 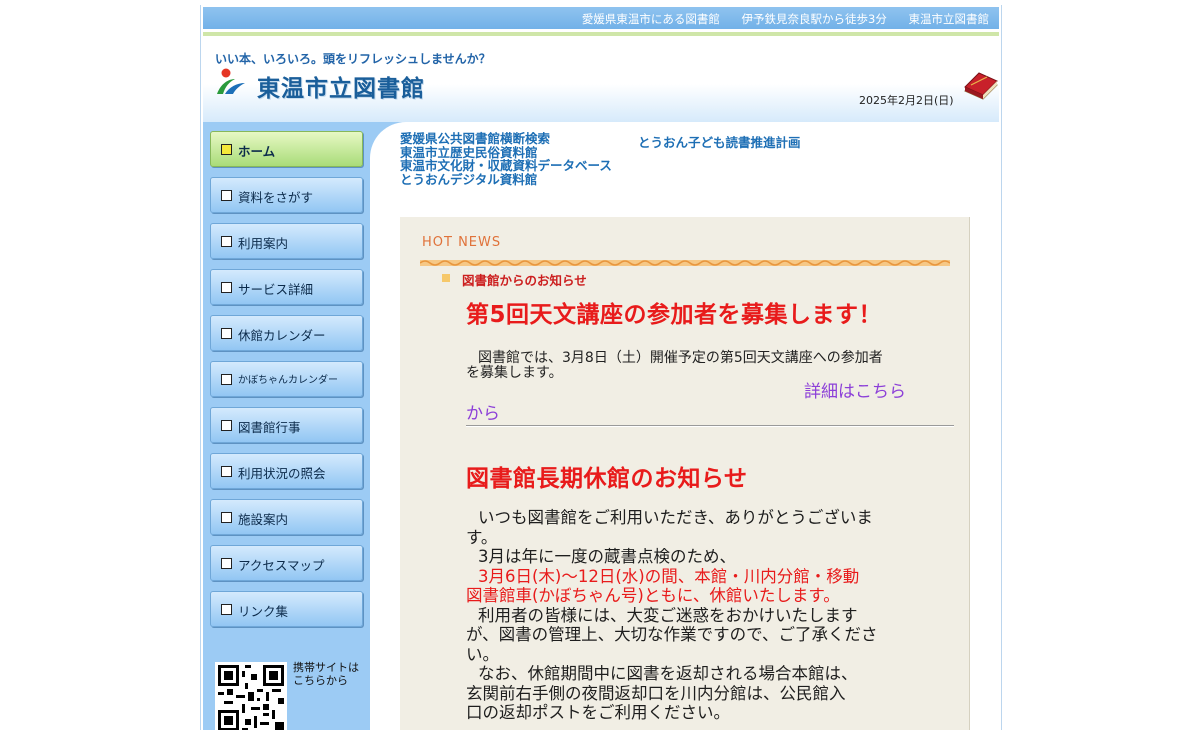 I want to click on top-links: 愛媛県東温市にある図書館 伊予鉄見奈良駅から徒歩3分 東温市立図書館, so click(x=776, y=19).